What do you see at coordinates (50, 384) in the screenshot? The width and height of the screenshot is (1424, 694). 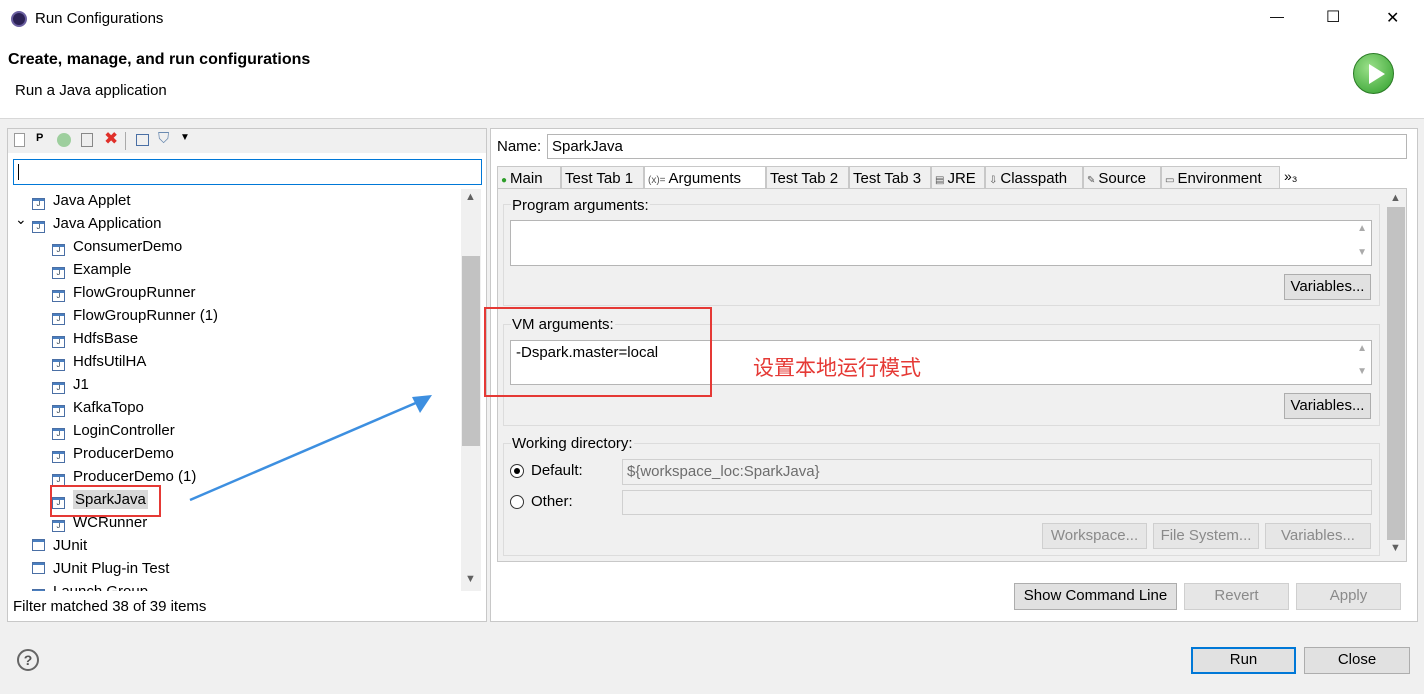 I see `tree-item: J J1` at bounding box center [50, 384].